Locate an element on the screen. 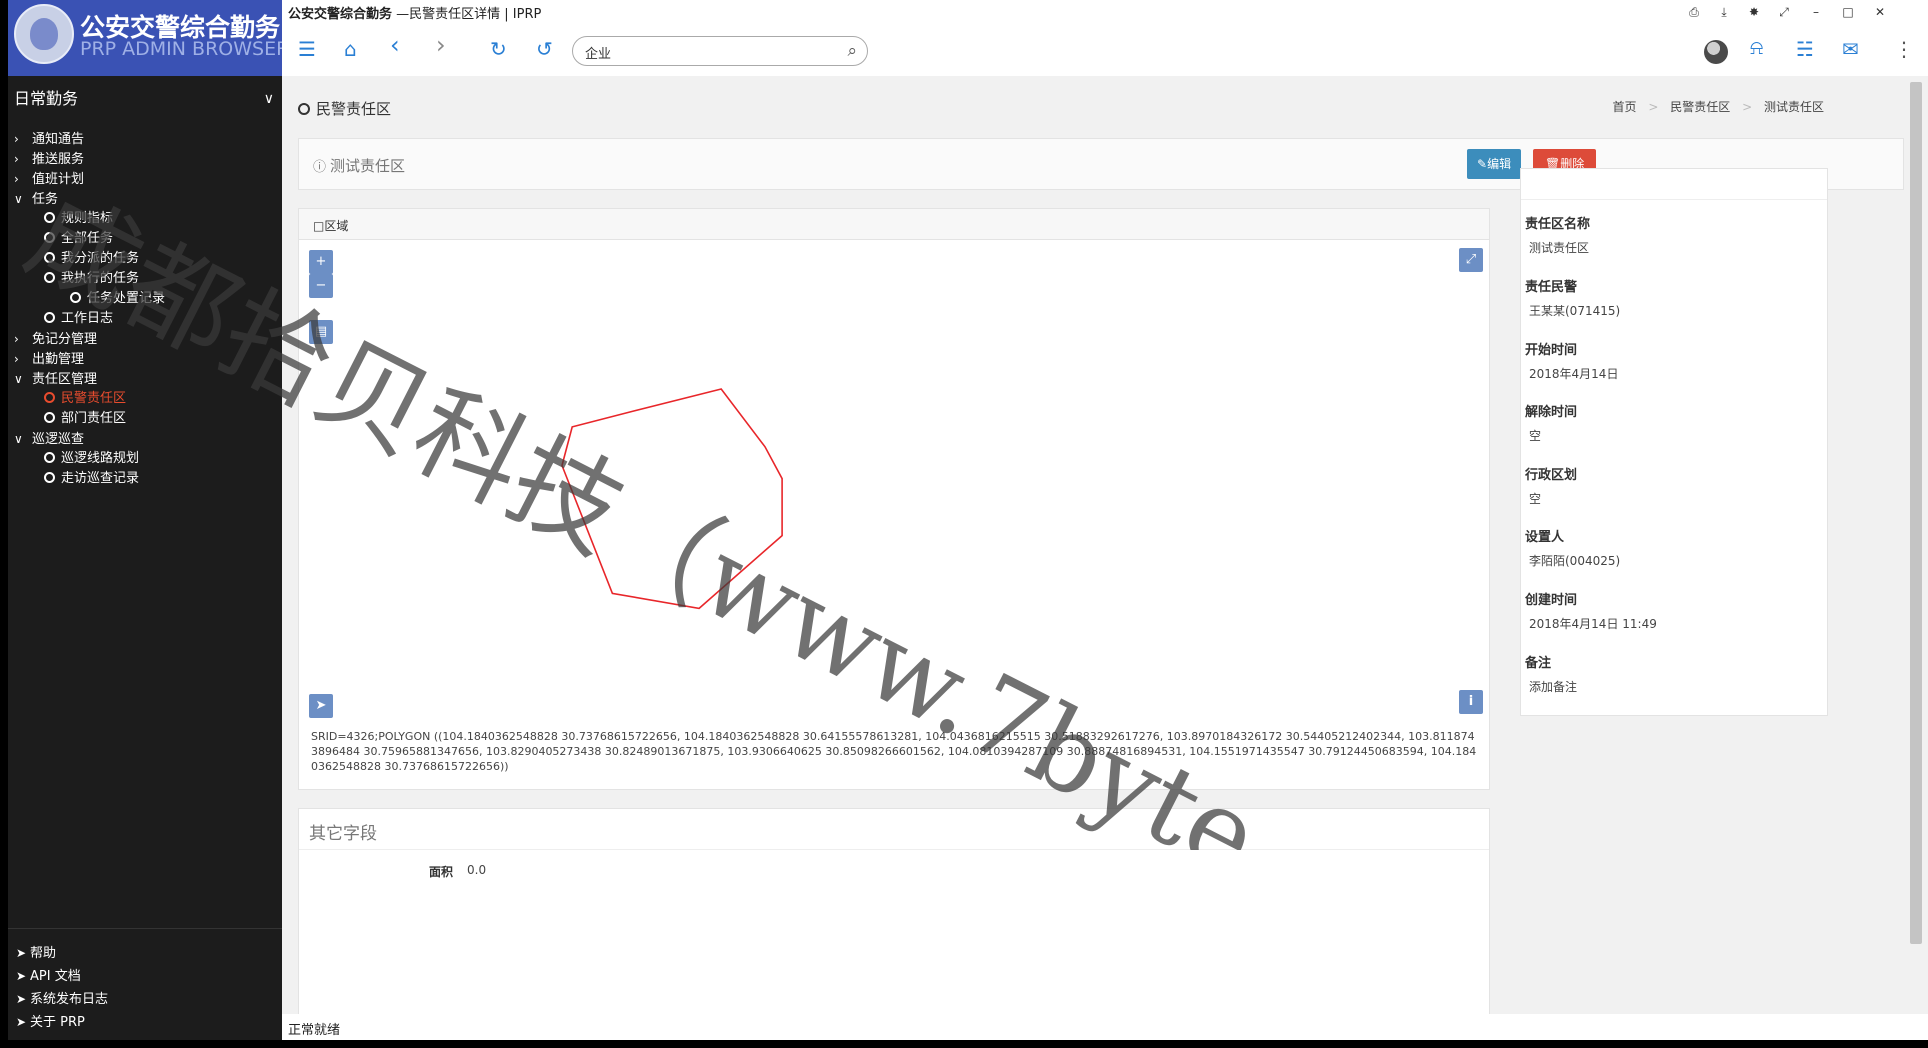  sidebar-item-work-log: 工作日志 is located at coordinates (78, 319).